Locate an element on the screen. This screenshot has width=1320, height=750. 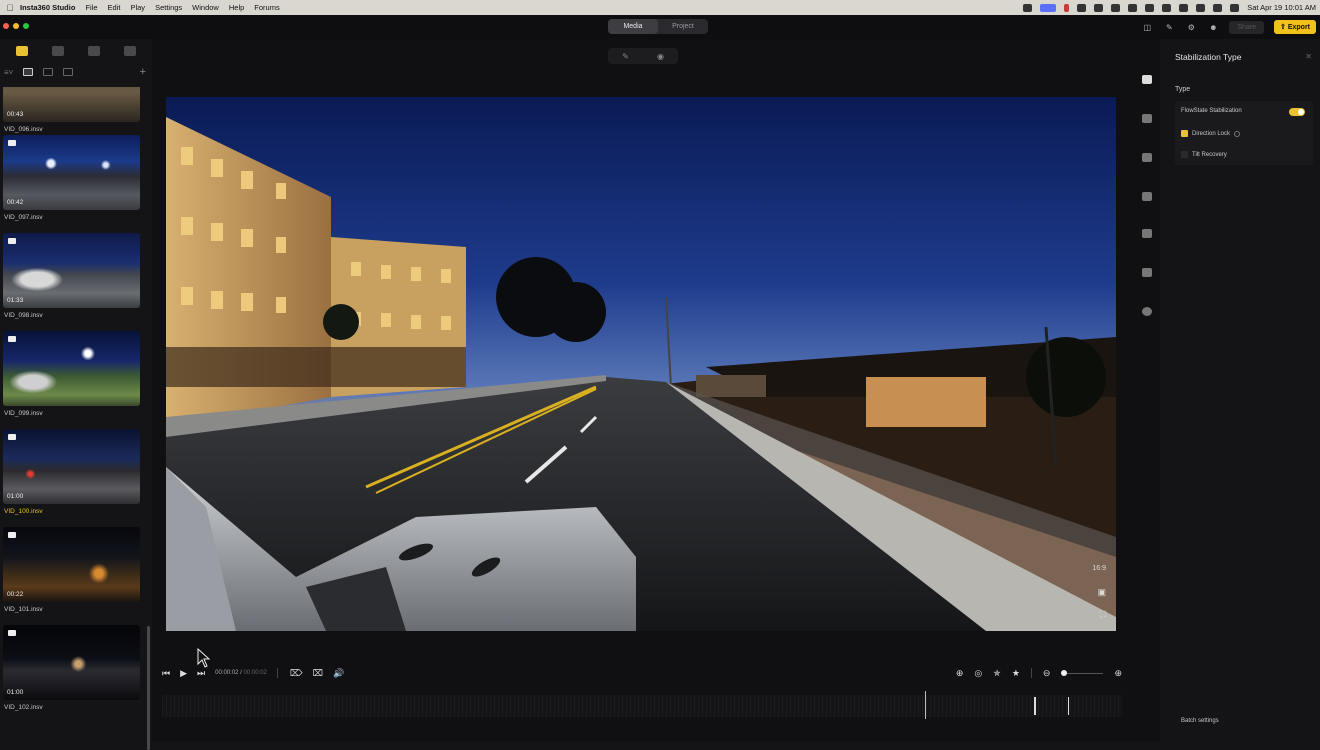
clip-duration: 01:00 is located at coordinates (15, 496).